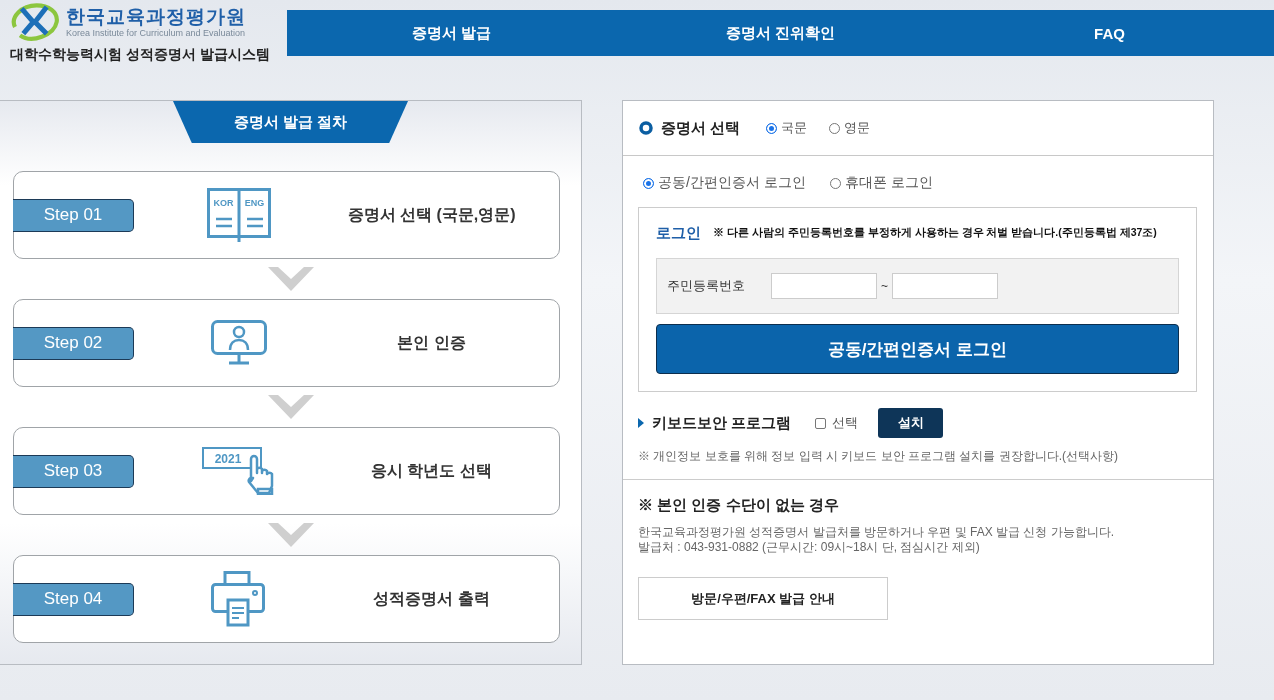  Describe the element at coordinates (451, 33) in the screenshot. I see `nav-link: 증명서 발급` at that location.